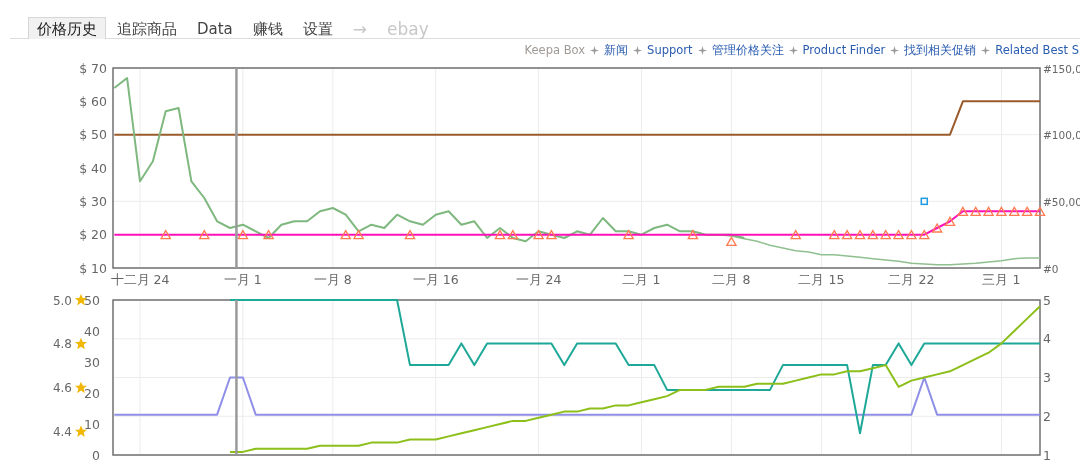 This screenshot has width=1080, height=465. What do you see at coordinates (911, 279) in the screenshot?
I see `axis-label: 二月 22` at bounding box center [911, 279].